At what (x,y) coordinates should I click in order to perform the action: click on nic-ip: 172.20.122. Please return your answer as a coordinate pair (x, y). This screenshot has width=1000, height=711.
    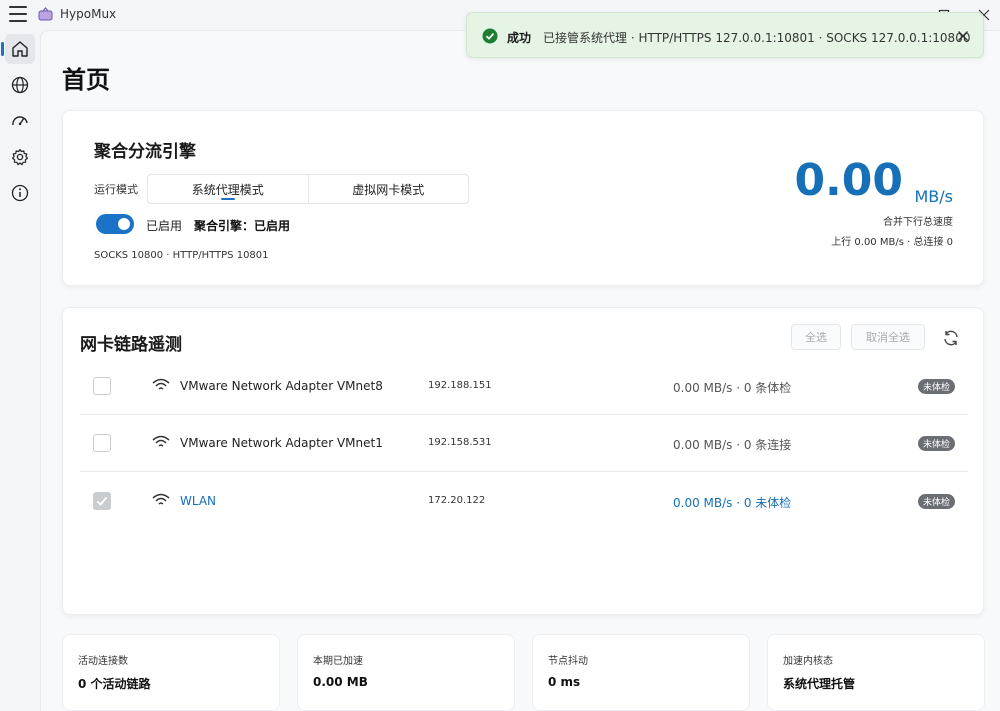
    Looking at the image, I should click on (457, 500).